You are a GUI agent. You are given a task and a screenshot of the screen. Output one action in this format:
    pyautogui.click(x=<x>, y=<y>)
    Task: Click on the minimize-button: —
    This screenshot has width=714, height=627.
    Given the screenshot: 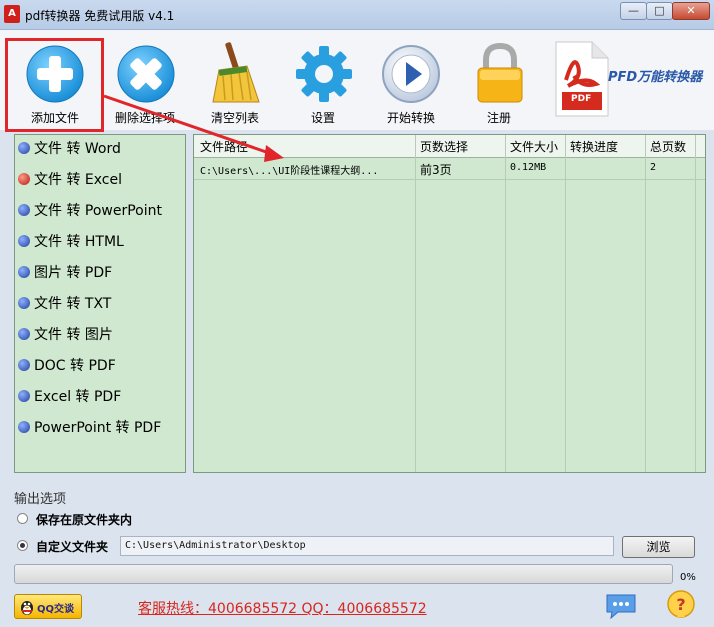 What is the action you would take?
    pyautogui.click(x=633, y=11)
    